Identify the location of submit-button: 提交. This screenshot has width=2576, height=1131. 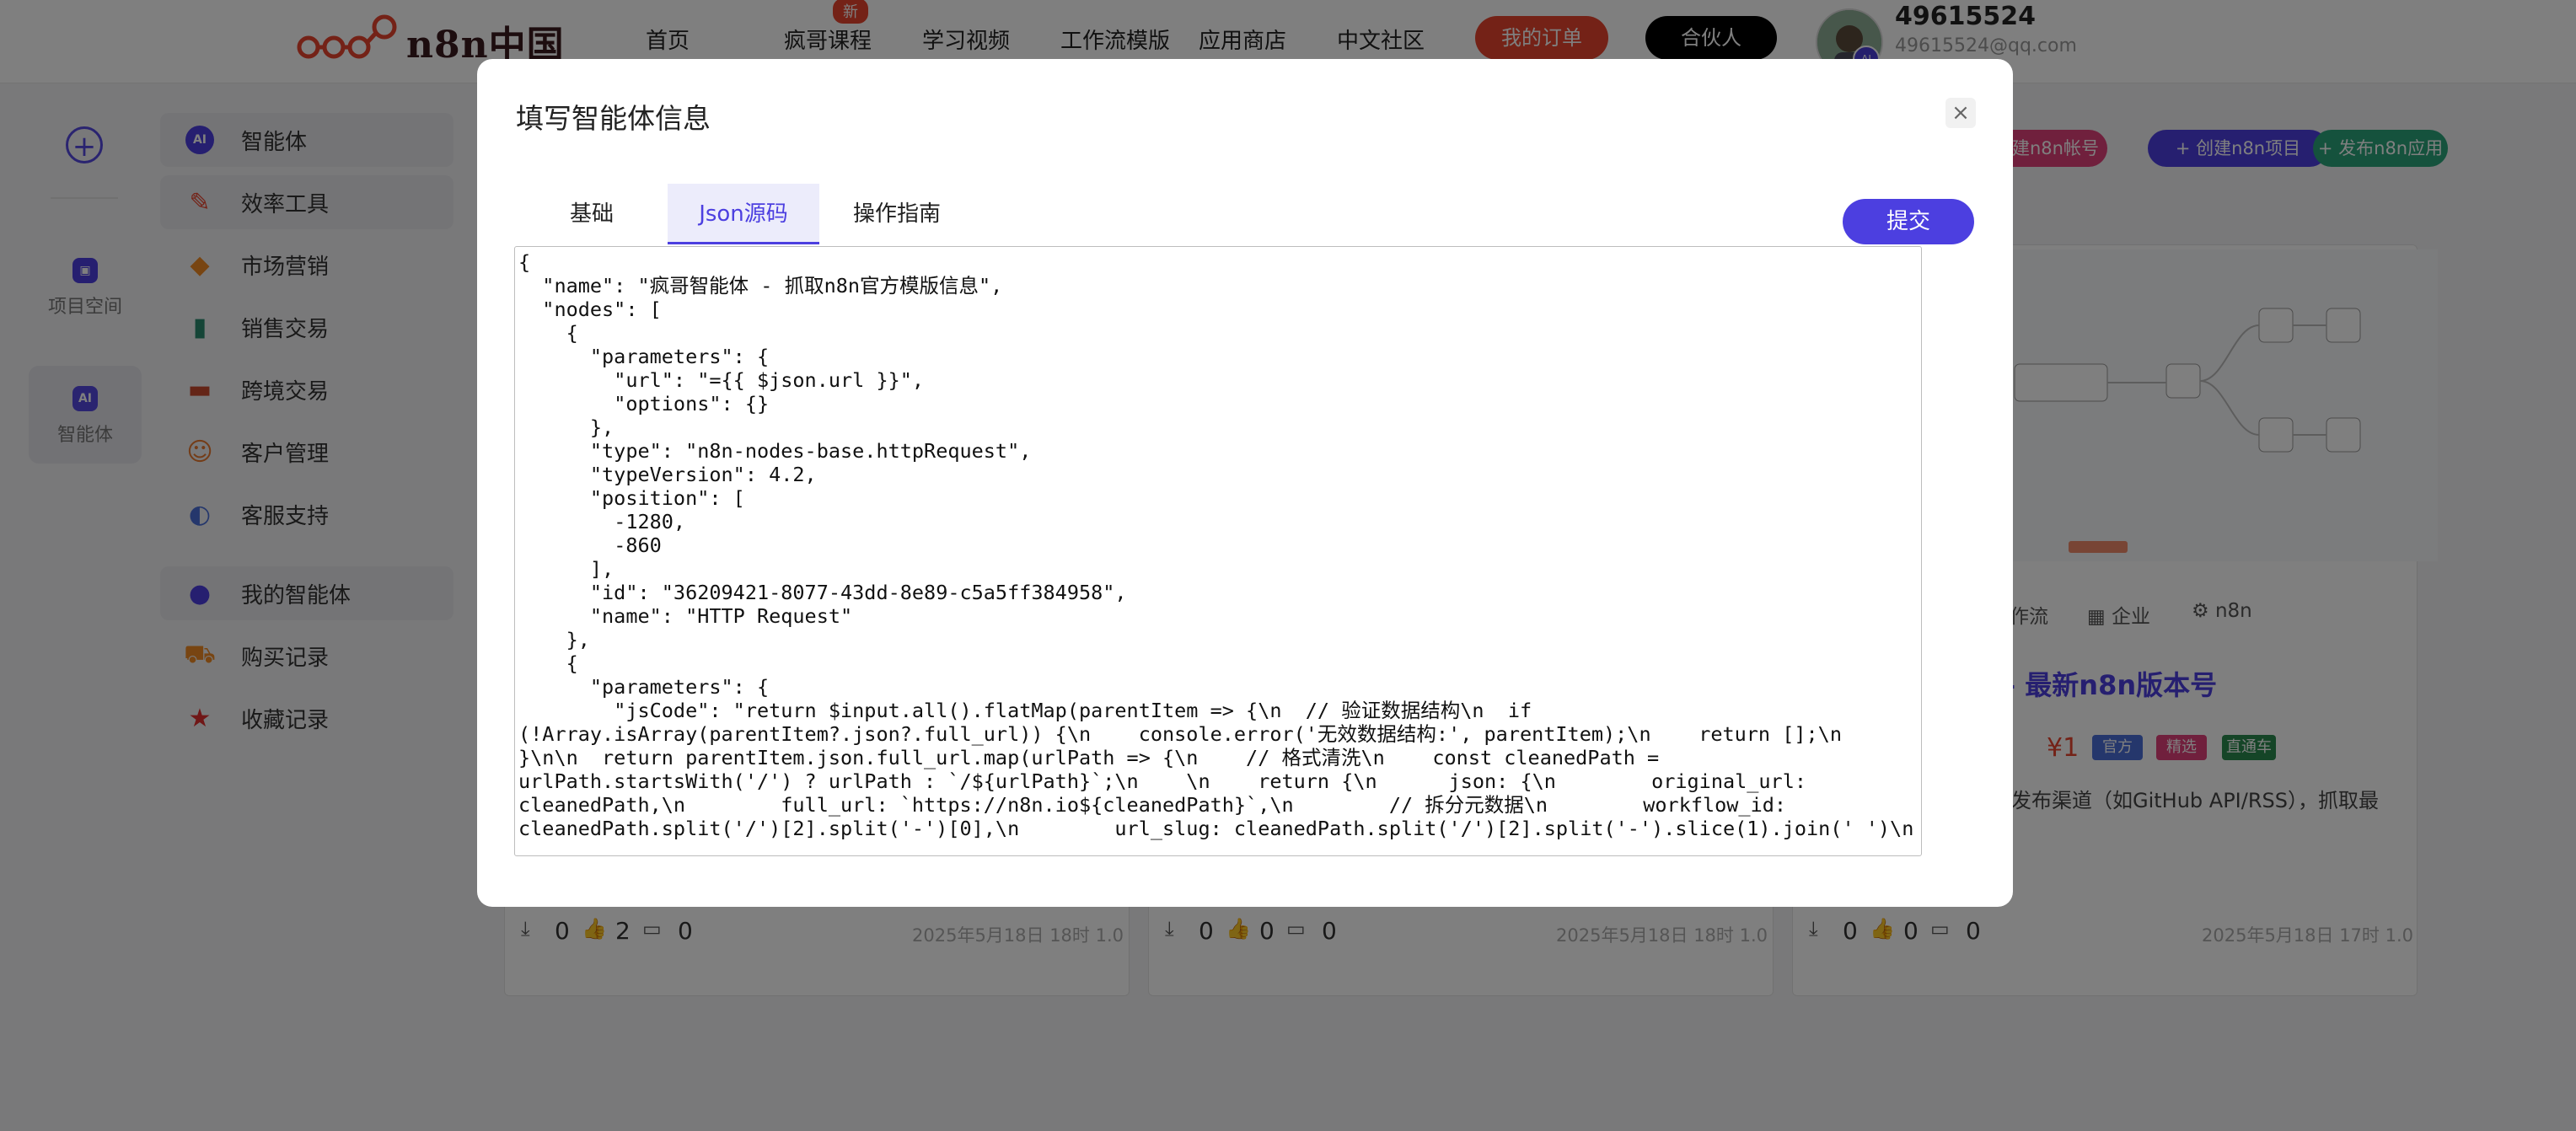
(1908, 221).